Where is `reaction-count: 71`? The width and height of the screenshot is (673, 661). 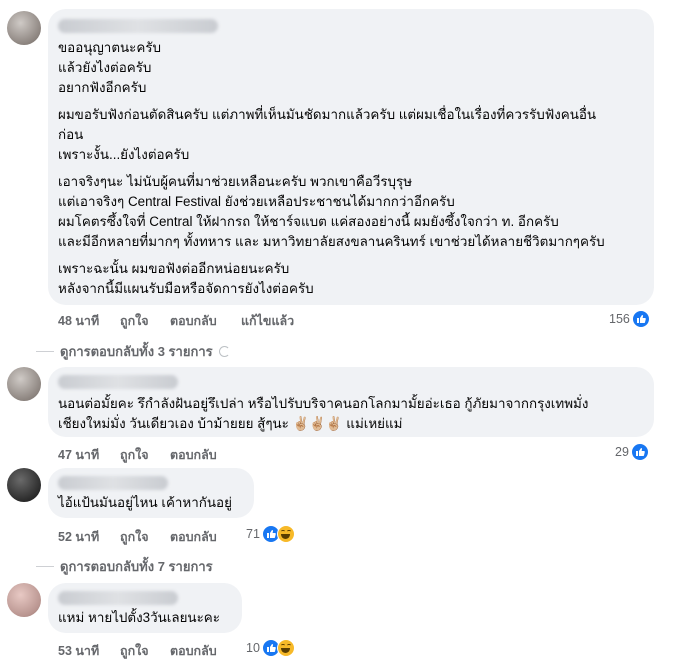 reaction-count: 71 is located at coordinates (253, 534).